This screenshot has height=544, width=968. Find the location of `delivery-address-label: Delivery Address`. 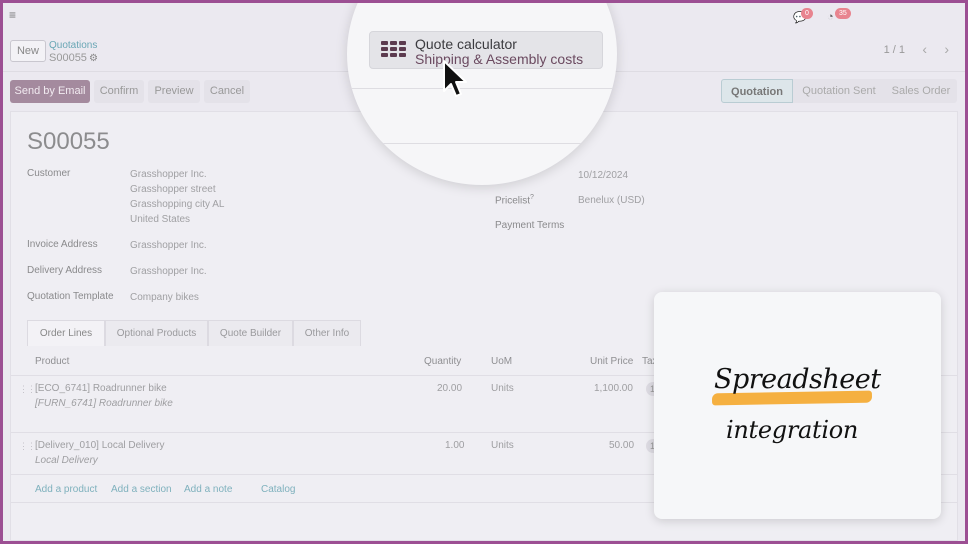

delivery-address-label: Delivery Address is located at coordinates (65, 270).